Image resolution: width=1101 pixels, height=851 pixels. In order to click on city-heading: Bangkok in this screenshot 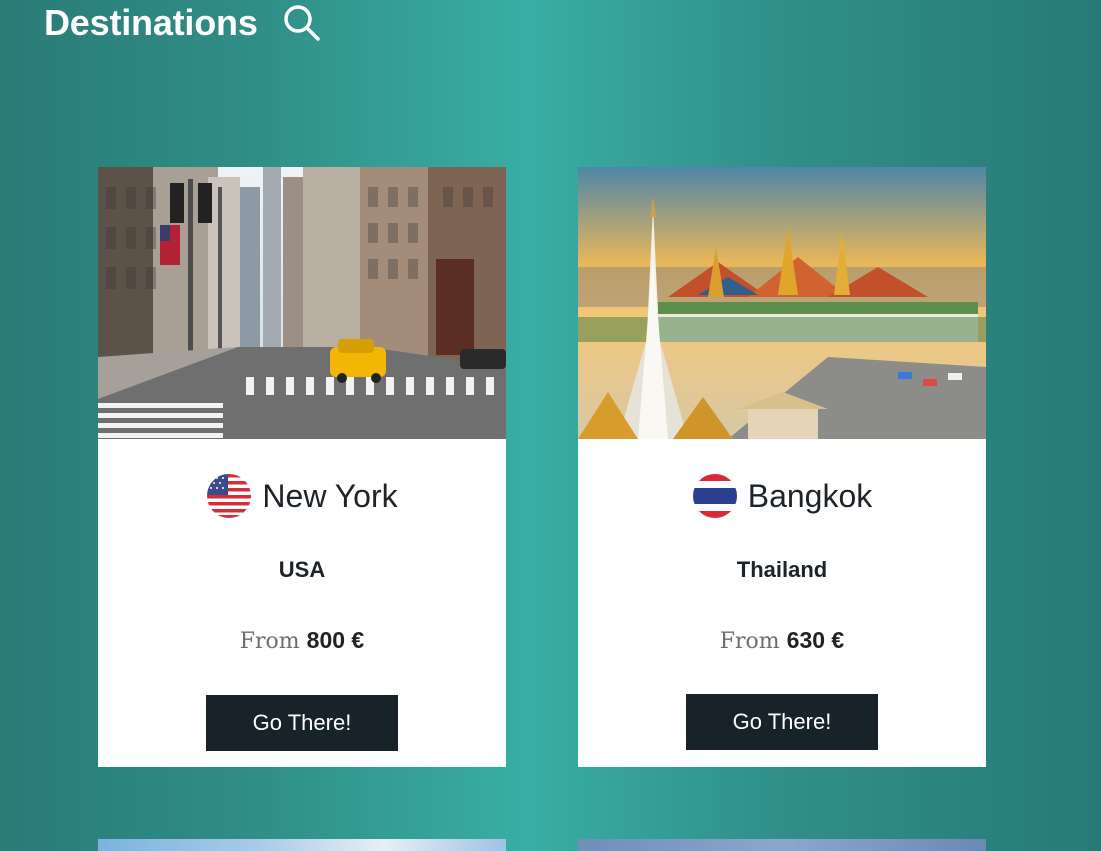, I will do `click(782, 496)`.